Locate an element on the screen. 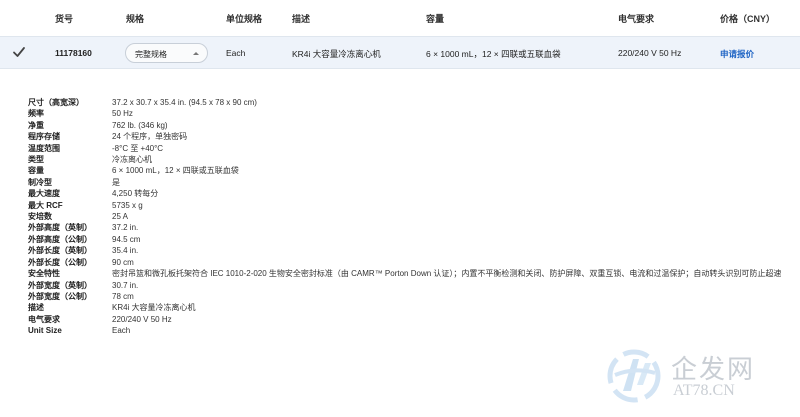 Image resolution: width=800 pixels, height=417 pixels. watermark-text-en: AT78.CN is located at coordinates (704, 390).